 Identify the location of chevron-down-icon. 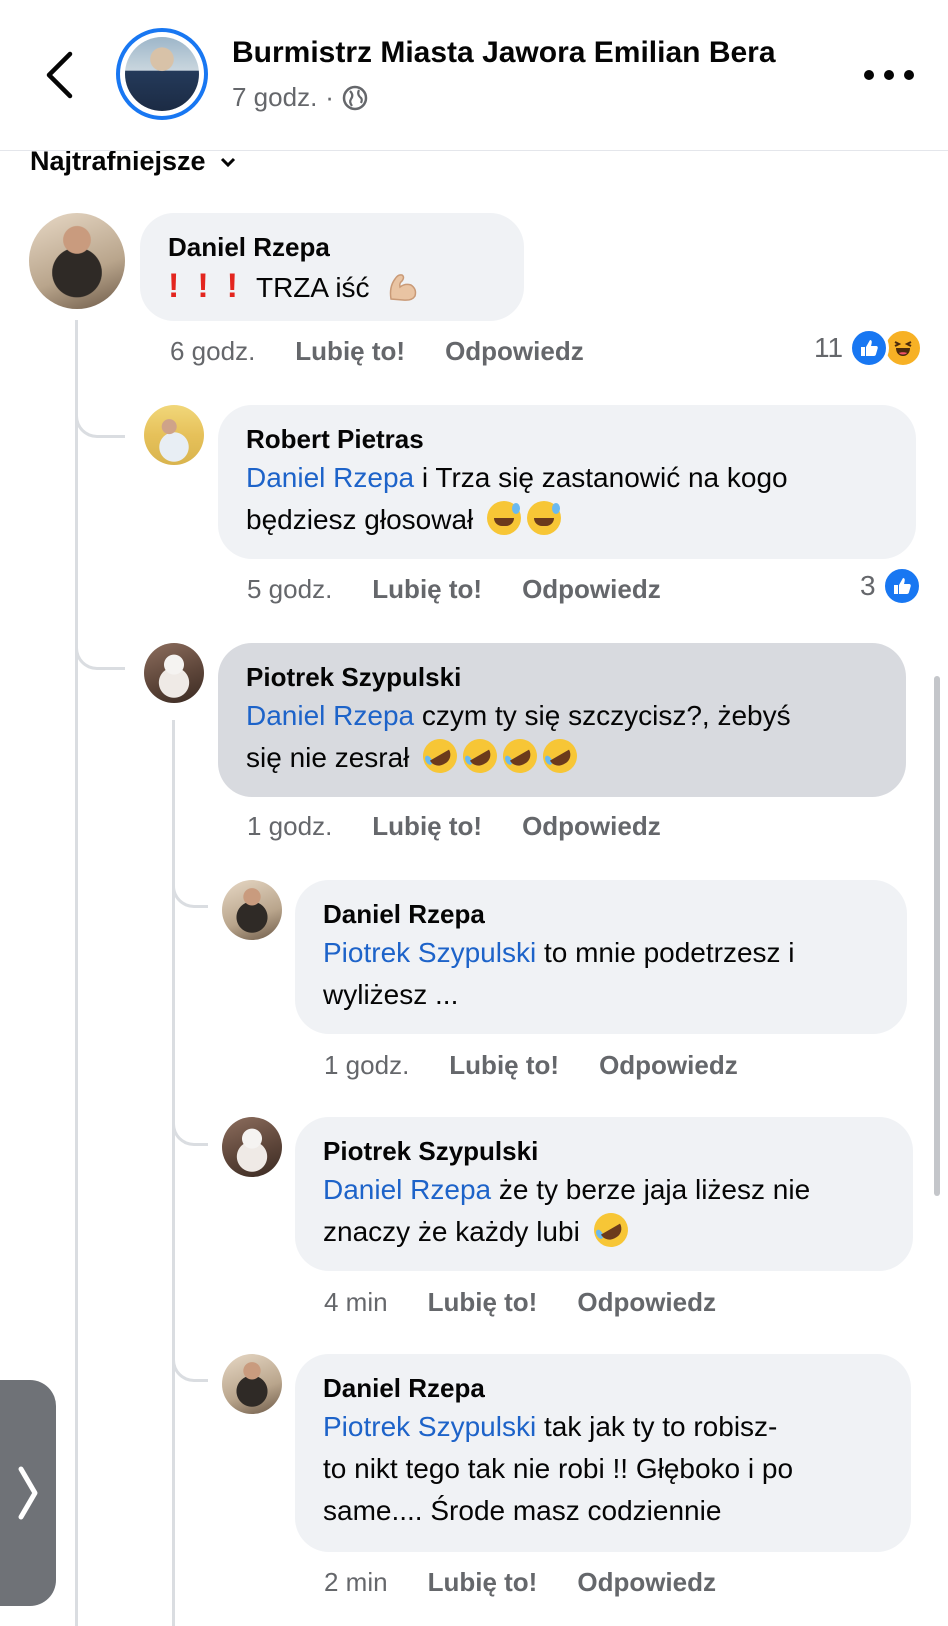
(227, 162).